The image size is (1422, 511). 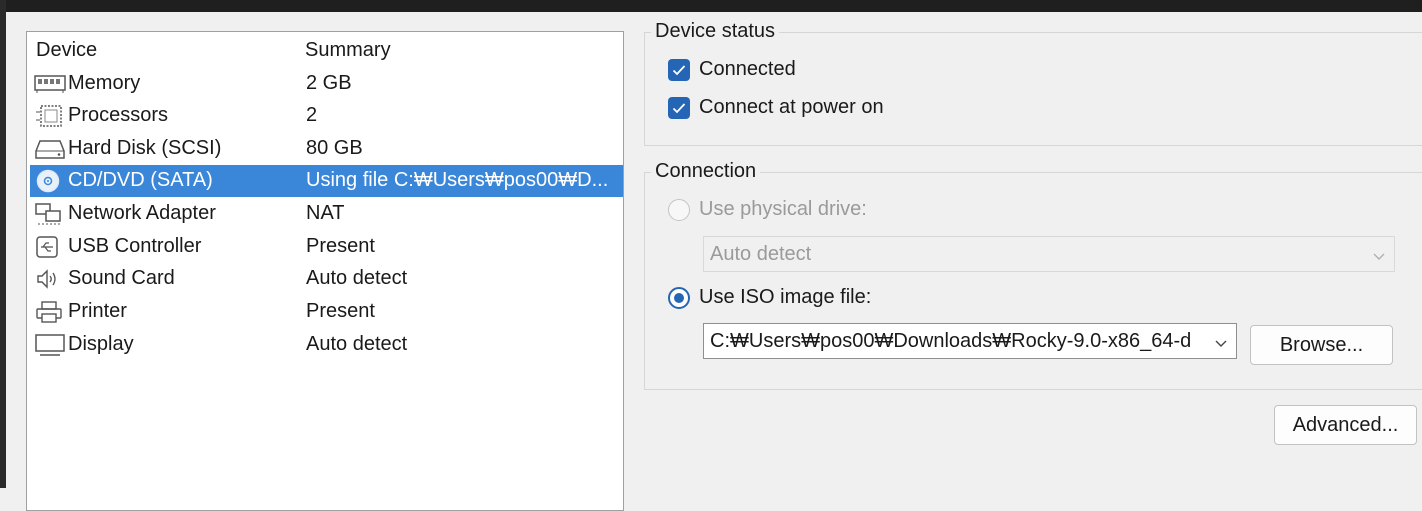 What do you see at coordinates (679, 210) in the screenshot?
I see `use-physical-drive-radio` at bounding box center [679, 210].